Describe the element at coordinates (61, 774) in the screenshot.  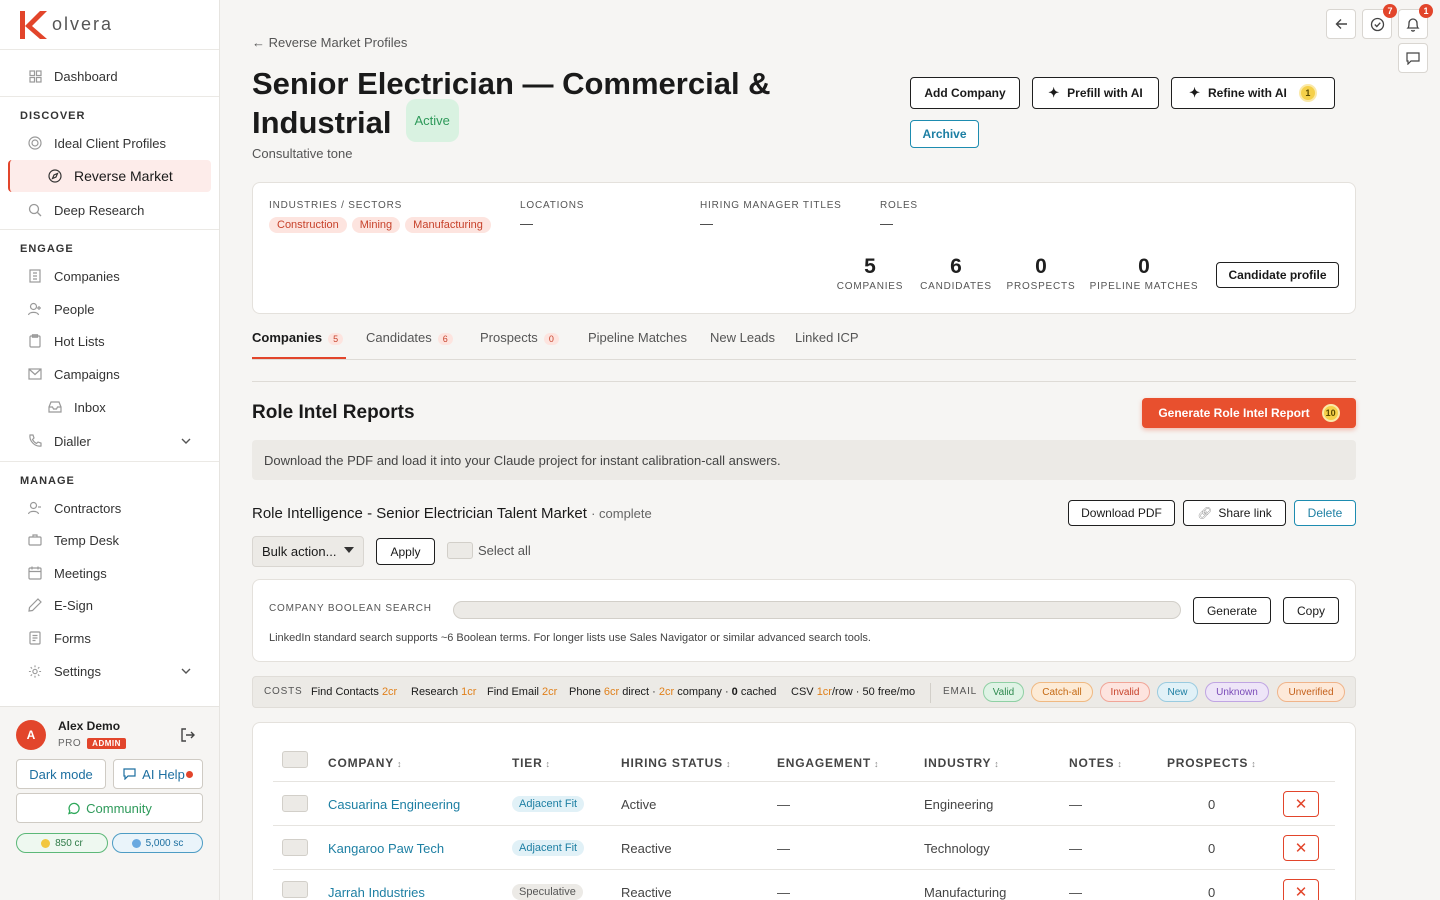
I see `dark-mode-button: Dark mode` at that location.